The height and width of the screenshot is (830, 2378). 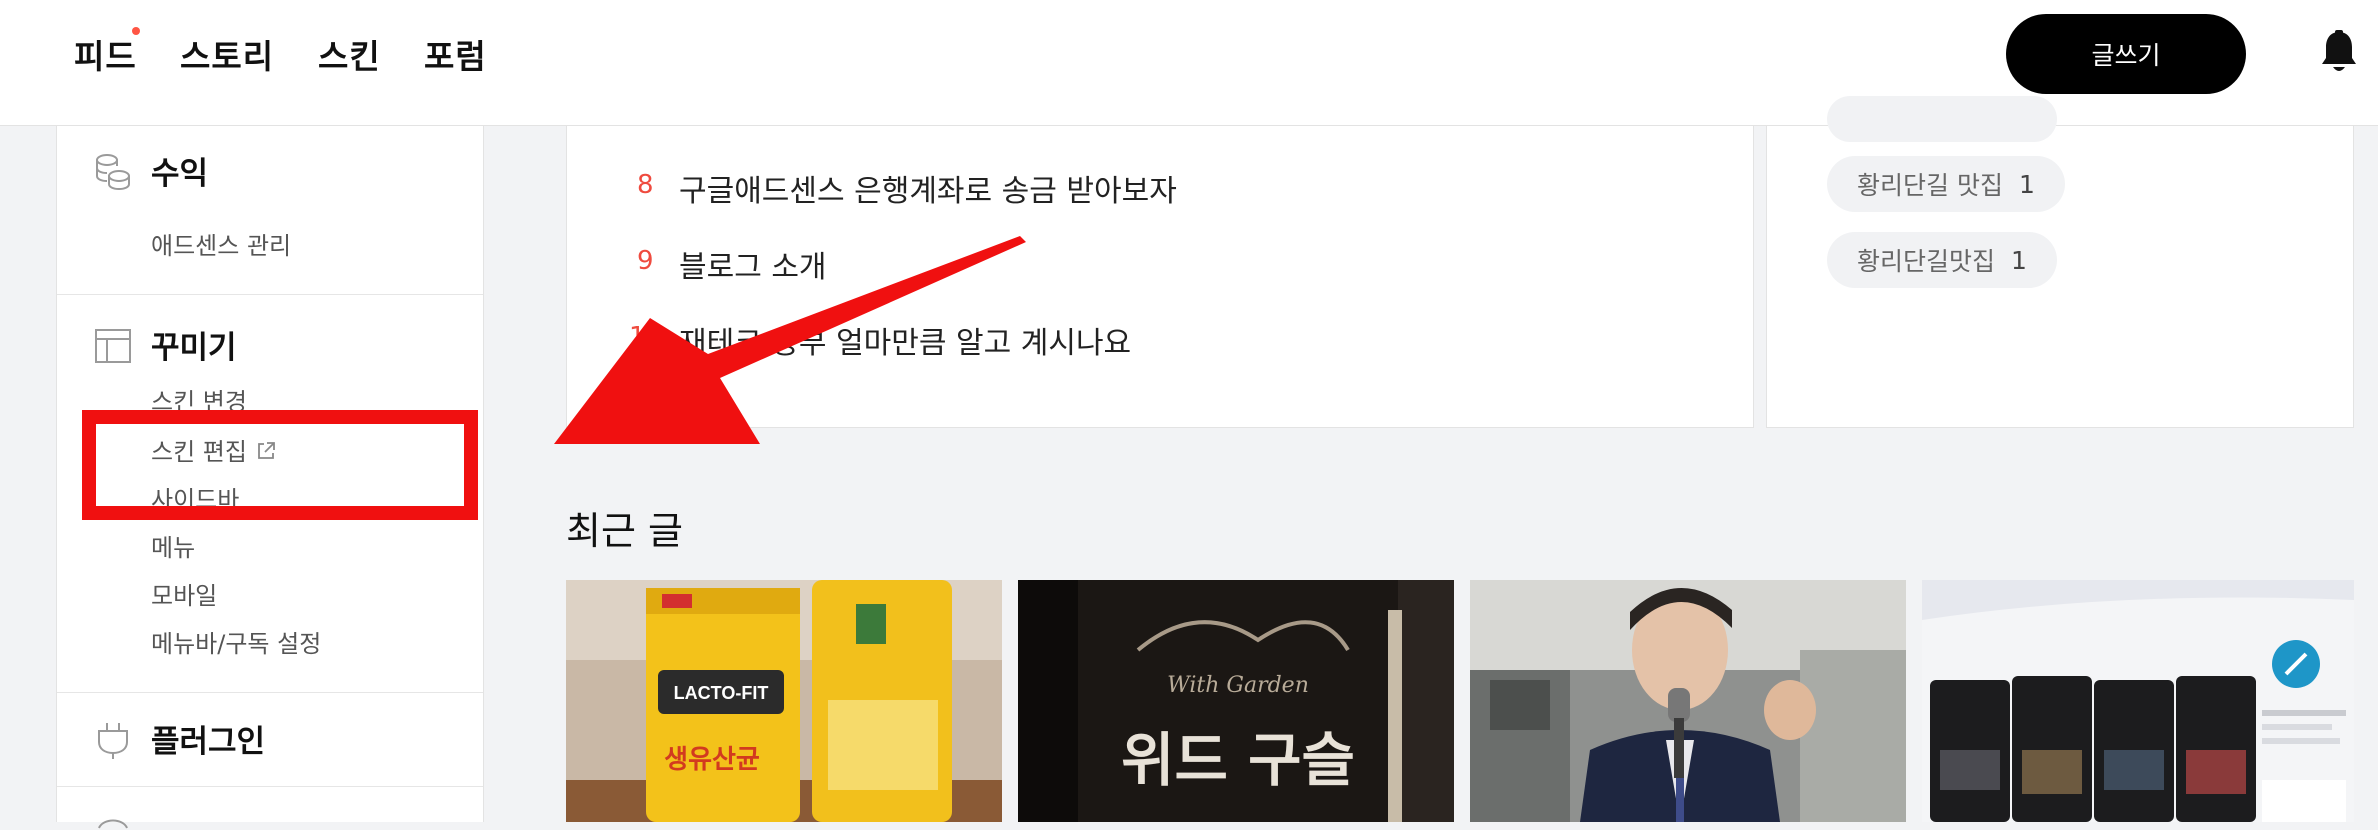 What do you see at coordinates (753, 264) in the screenshot?
I see `popular-post-title: 블로그 소개` at bounding box center [753, 264].